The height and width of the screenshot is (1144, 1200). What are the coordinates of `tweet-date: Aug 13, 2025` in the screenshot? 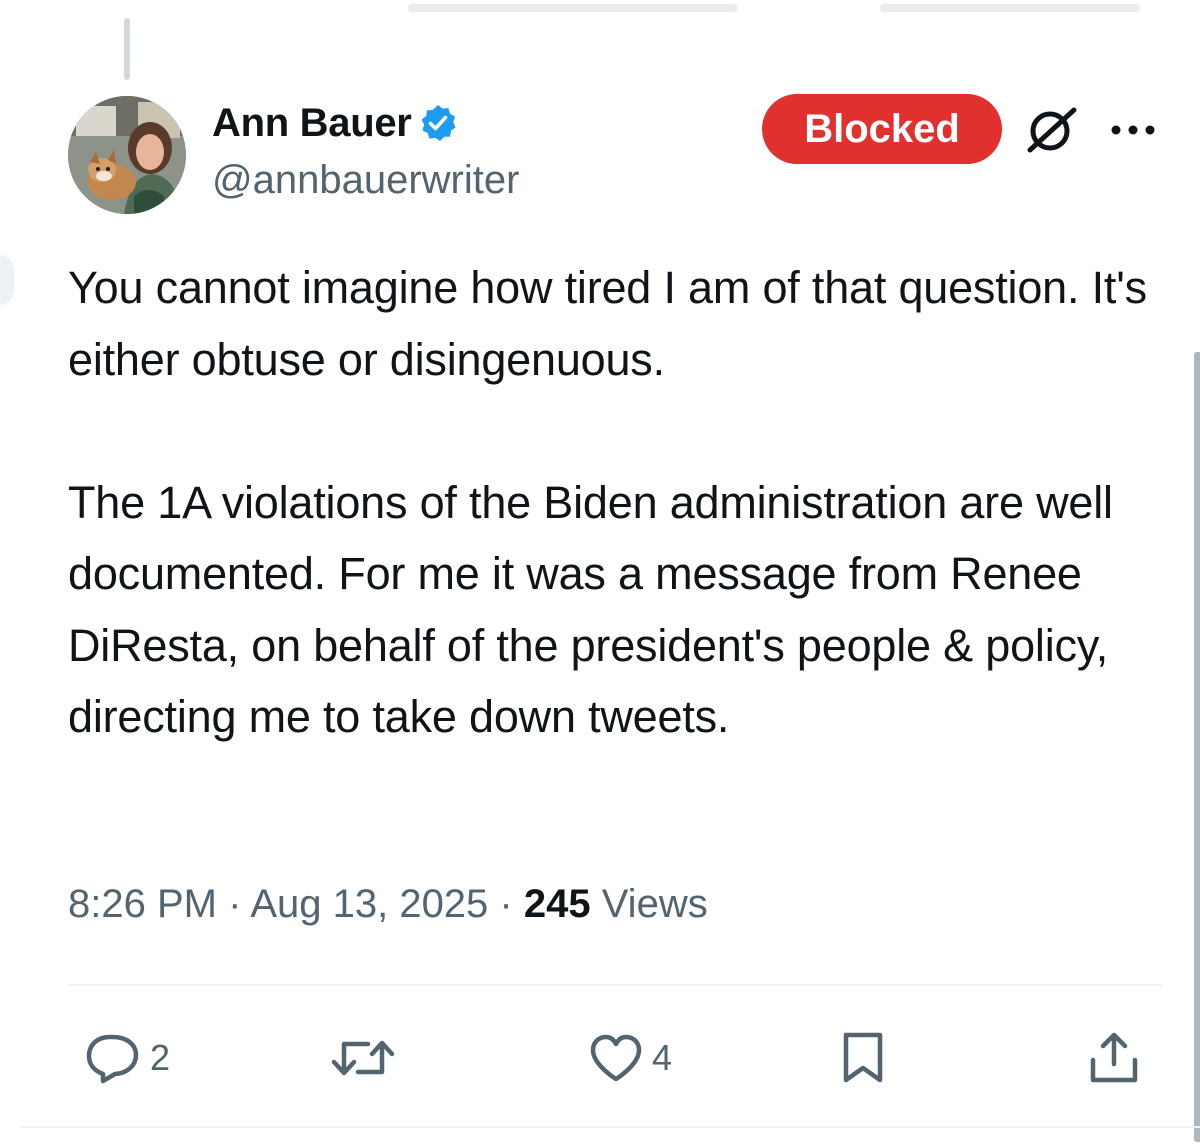 It's located at (369, 904).